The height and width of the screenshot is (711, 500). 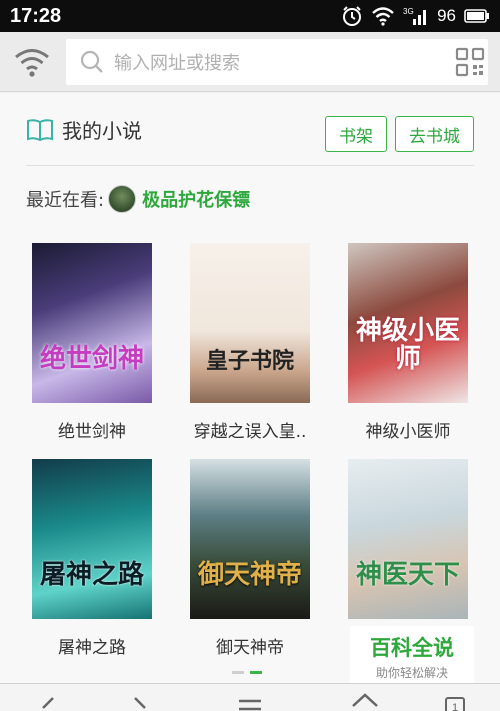 I want to click on qr-scan-button, so click(x=470, y=62).